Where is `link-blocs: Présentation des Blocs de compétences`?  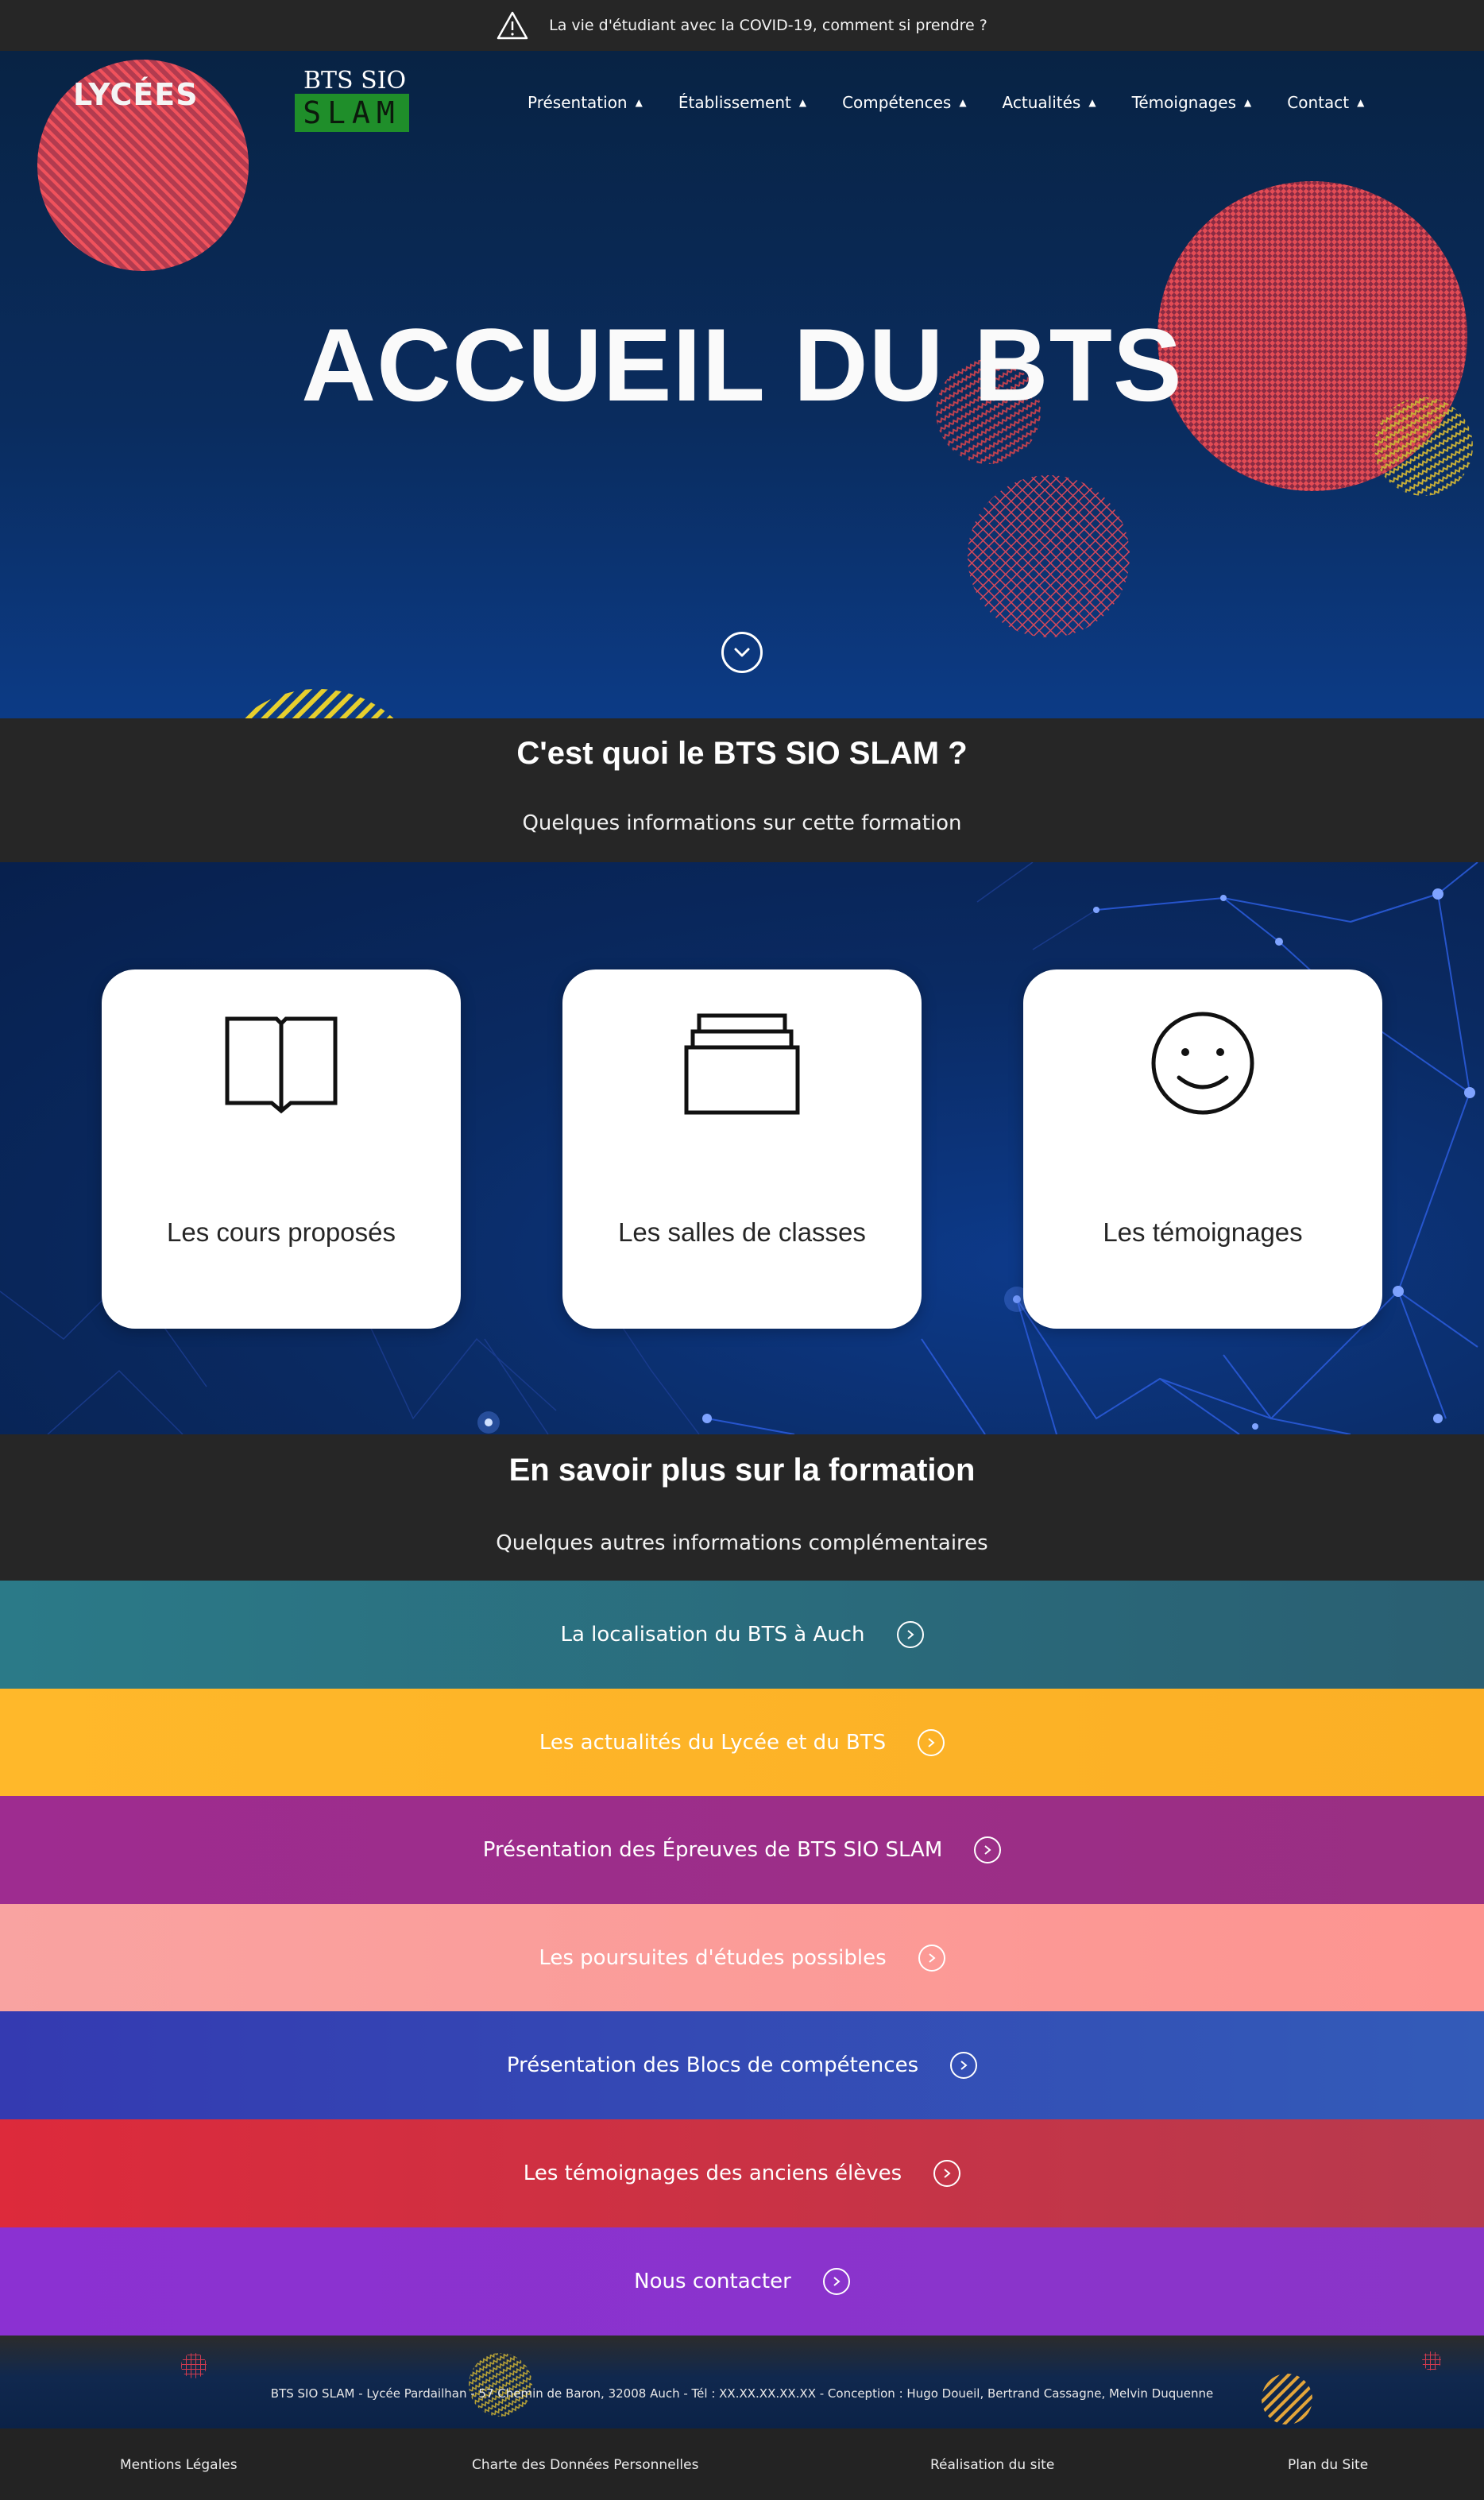
link-blocs: Présentation des Blocs de compétences is located at coordinates (742, 2065).